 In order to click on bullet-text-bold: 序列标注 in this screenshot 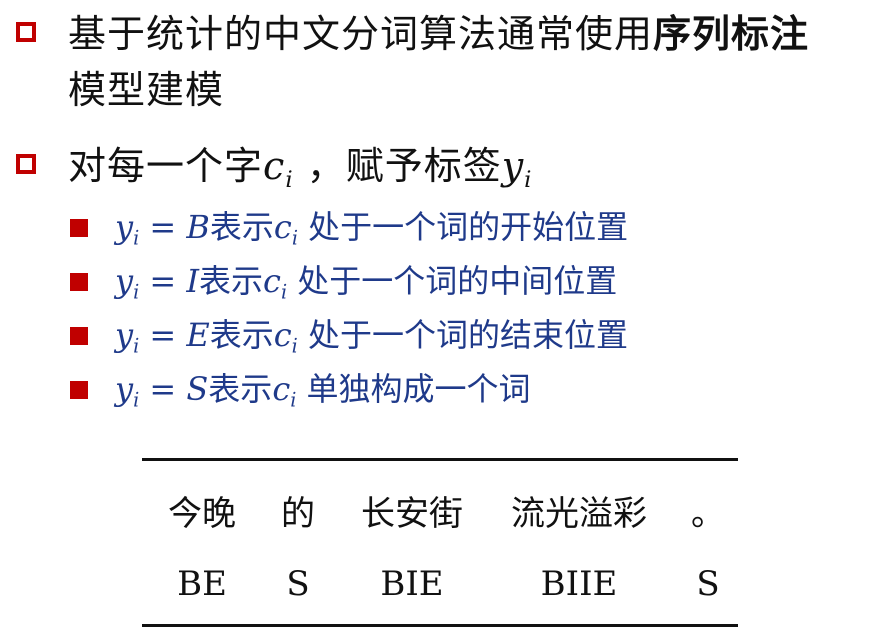, I will do `click(731, 33)`.